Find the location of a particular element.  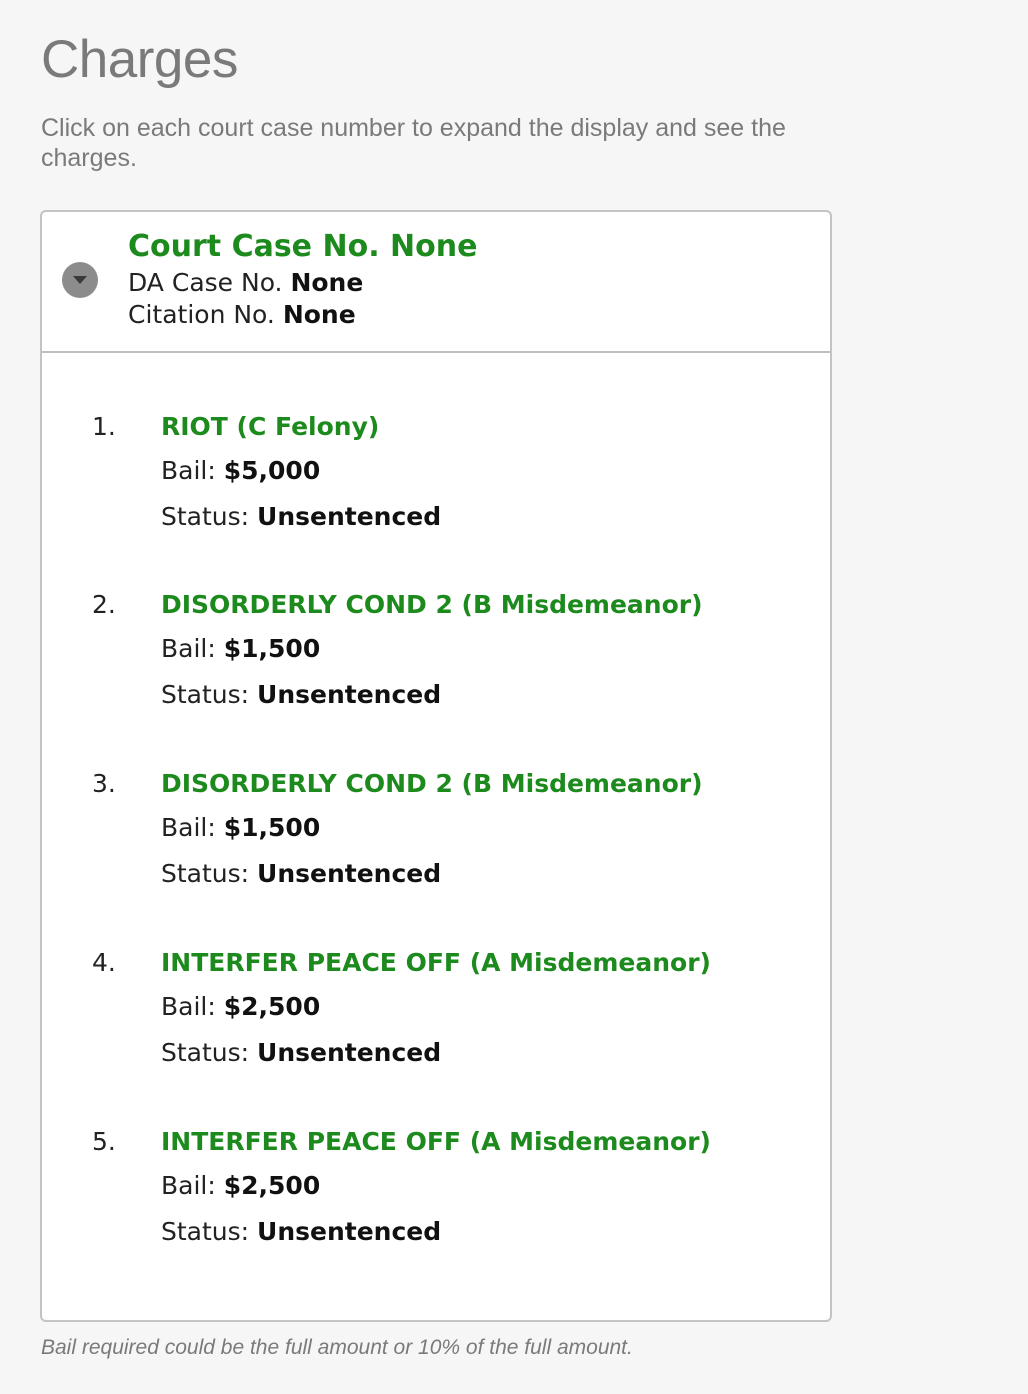

charge-number: 1. is located at coordinates (104, 426).